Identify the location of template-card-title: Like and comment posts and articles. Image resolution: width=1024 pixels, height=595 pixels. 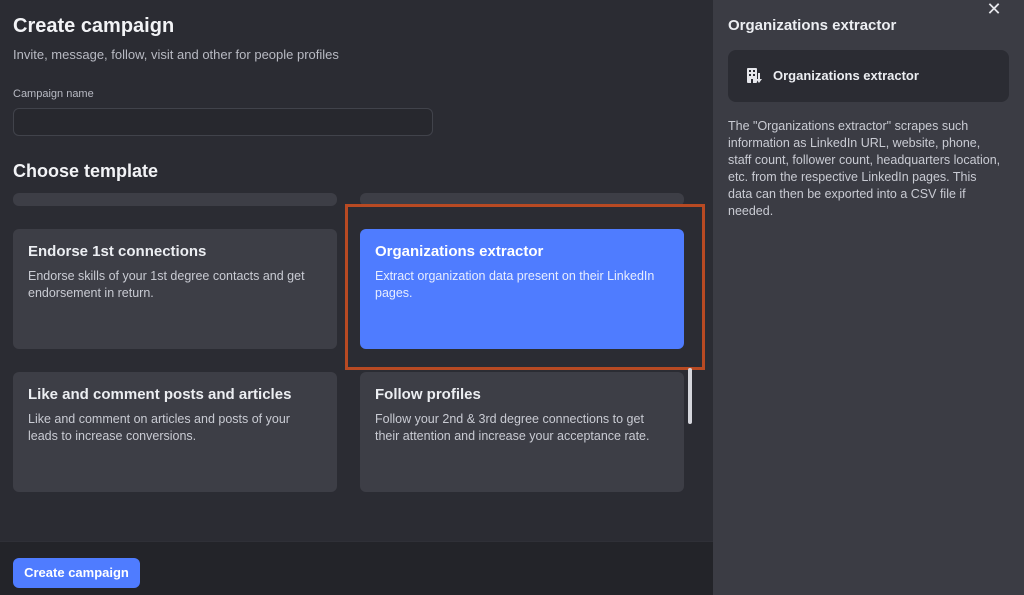
(160, 394).